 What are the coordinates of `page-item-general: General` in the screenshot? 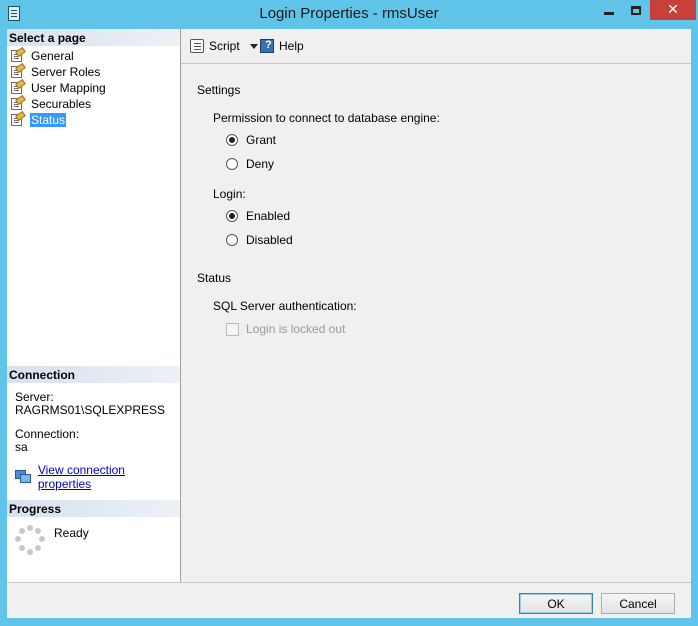 It's located at (58, 55).